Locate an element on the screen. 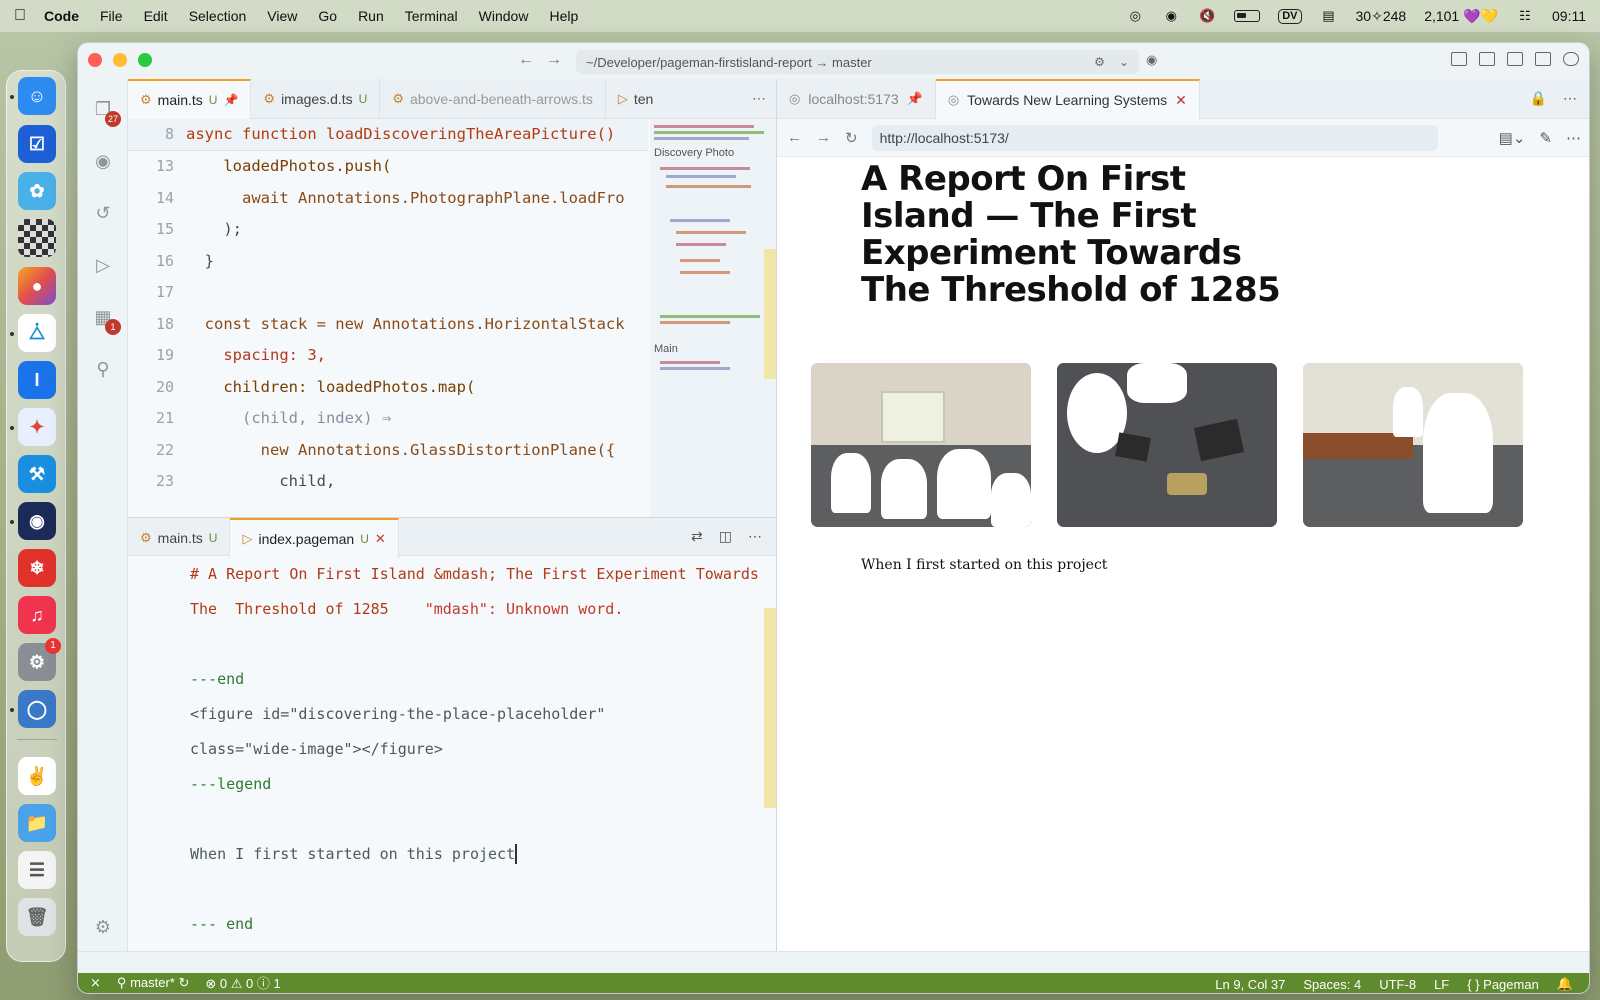 The height and width of the screenshot is (1000, 1600). copilot-chat-icon: ◉ is located at coordinates (103, 161).